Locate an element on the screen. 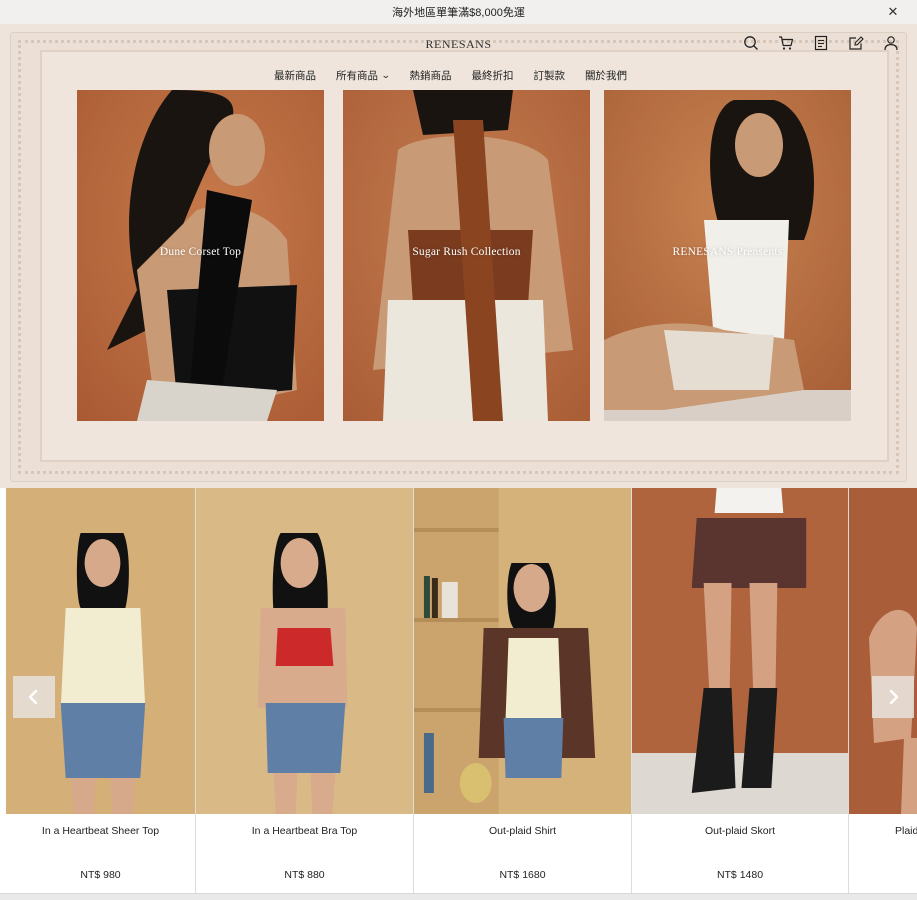 The width and height of the screenshot is (917, 900). carousel-next-button is located at coordinates (893, 697).